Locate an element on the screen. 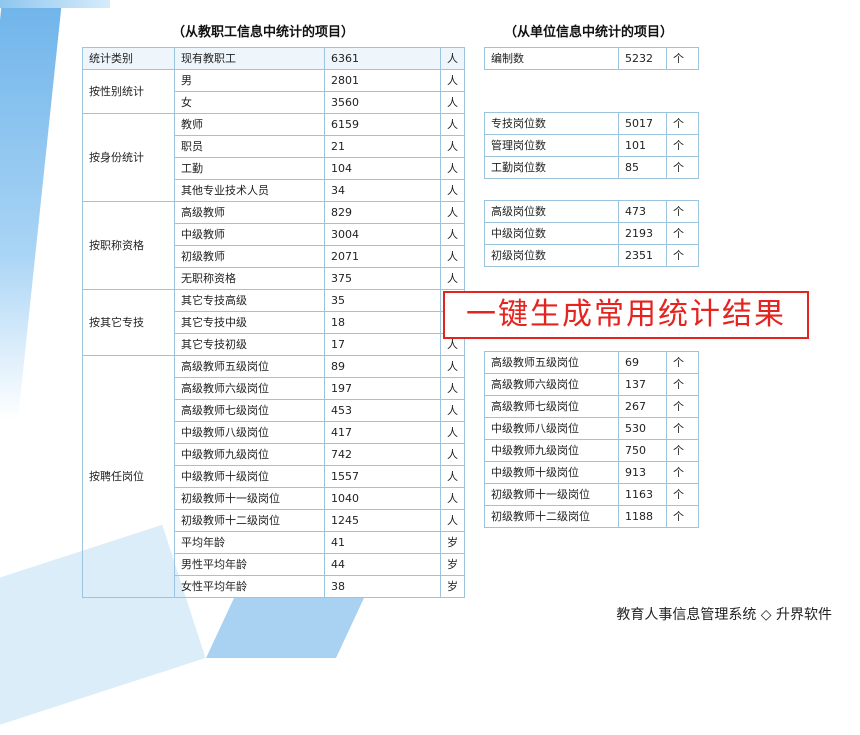  item-cell: 编制数 is located at coordinates (551, 58).